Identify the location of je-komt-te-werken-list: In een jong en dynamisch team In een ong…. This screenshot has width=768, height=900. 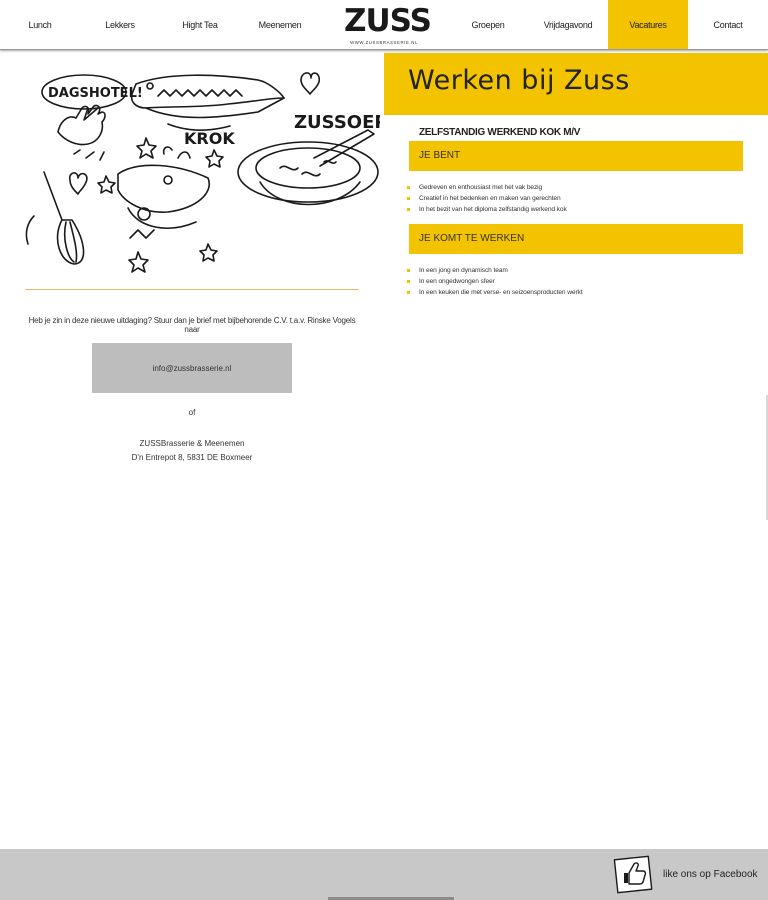
(495, 281).